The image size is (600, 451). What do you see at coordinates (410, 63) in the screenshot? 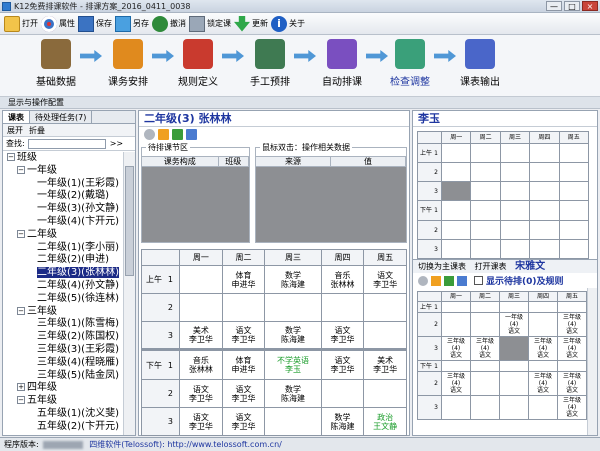
I see `step-check-adjust: 检查调整` at bounding box center [410, 63].